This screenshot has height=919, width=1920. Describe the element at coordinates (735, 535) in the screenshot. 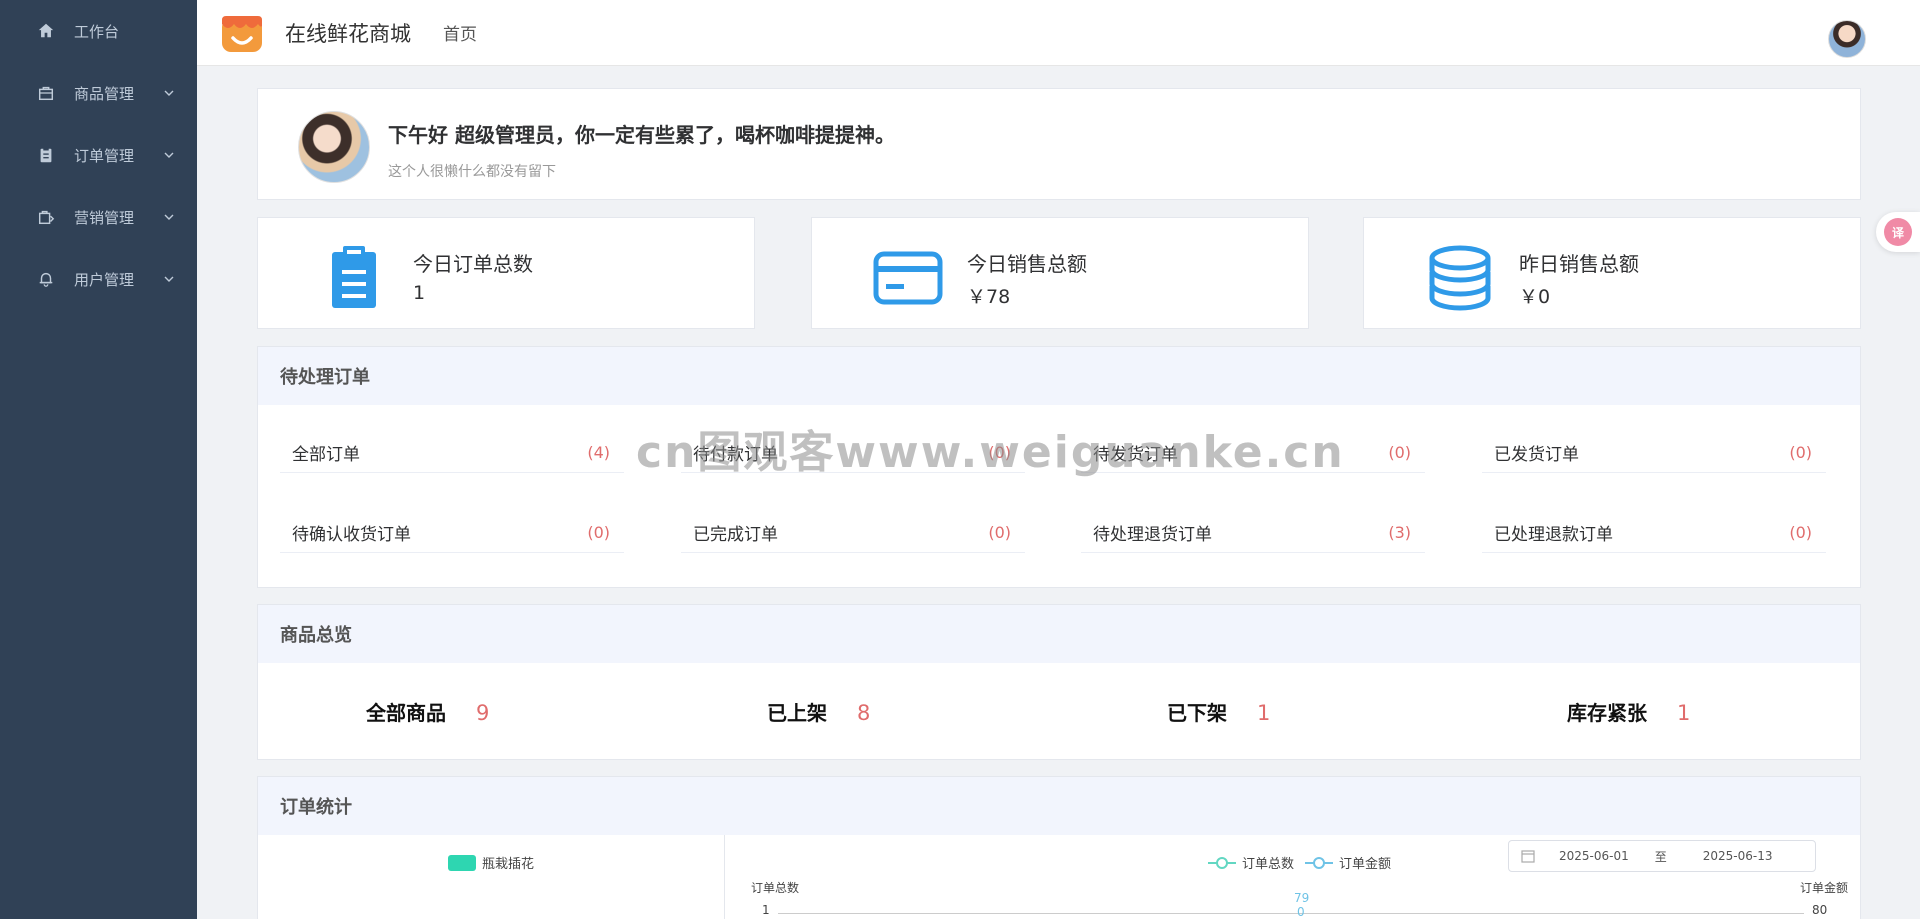

I see `order-cell-label: 已完成订单` at that location.